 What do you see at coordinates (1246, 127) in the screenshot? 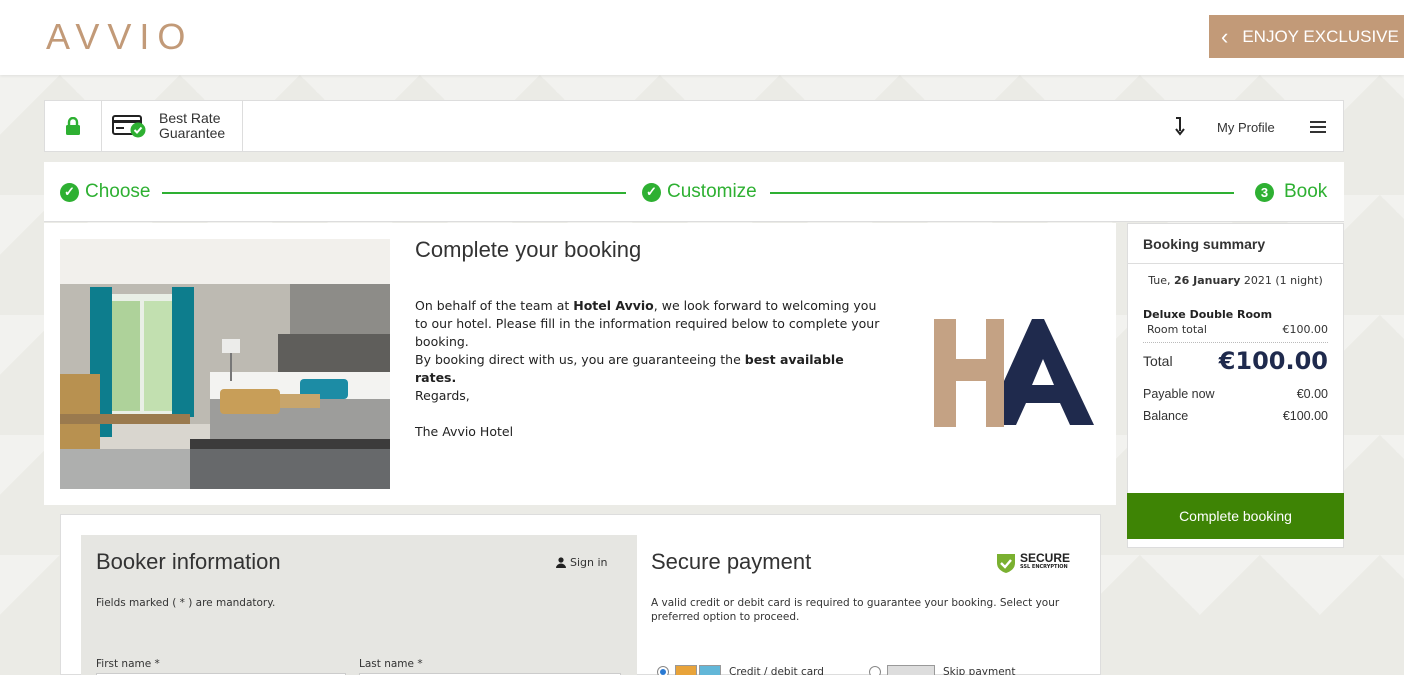
I see `my-profile-link: My Profile` at bounding box center [1246, 127].